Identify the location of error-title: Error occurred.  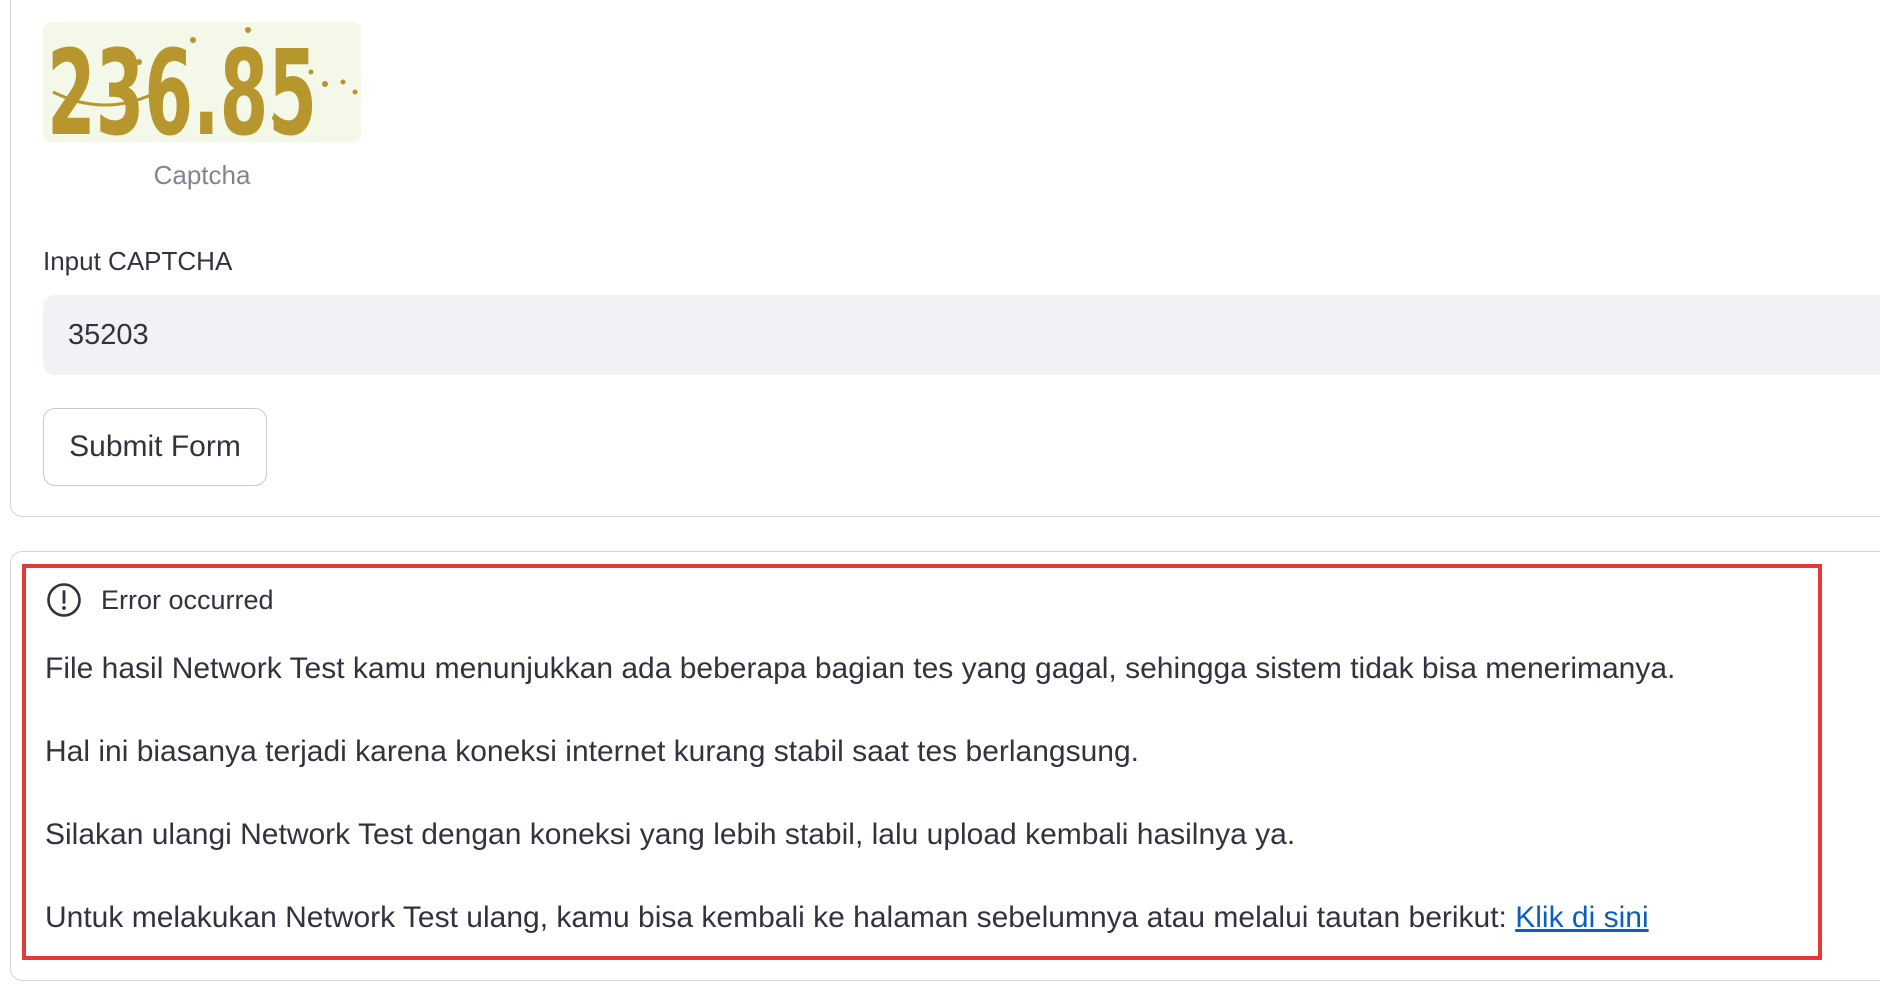
(187, 599).